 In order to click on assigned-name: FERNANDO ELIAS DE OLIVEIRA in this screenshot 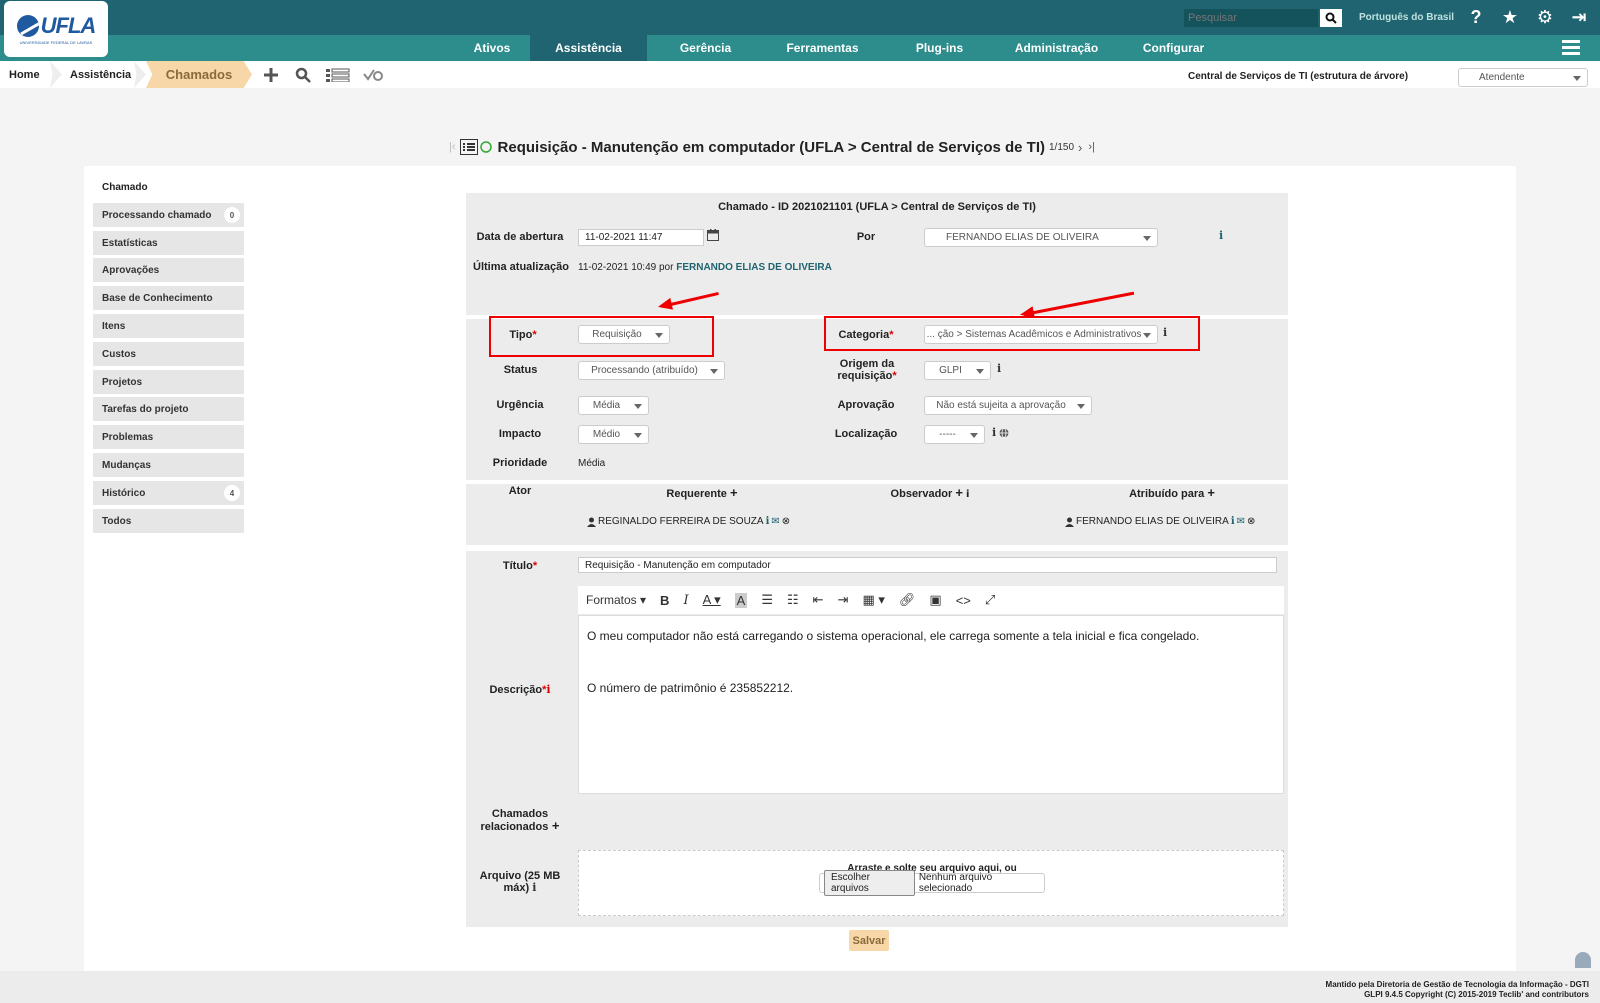, I will do `click(1152, 521)`.